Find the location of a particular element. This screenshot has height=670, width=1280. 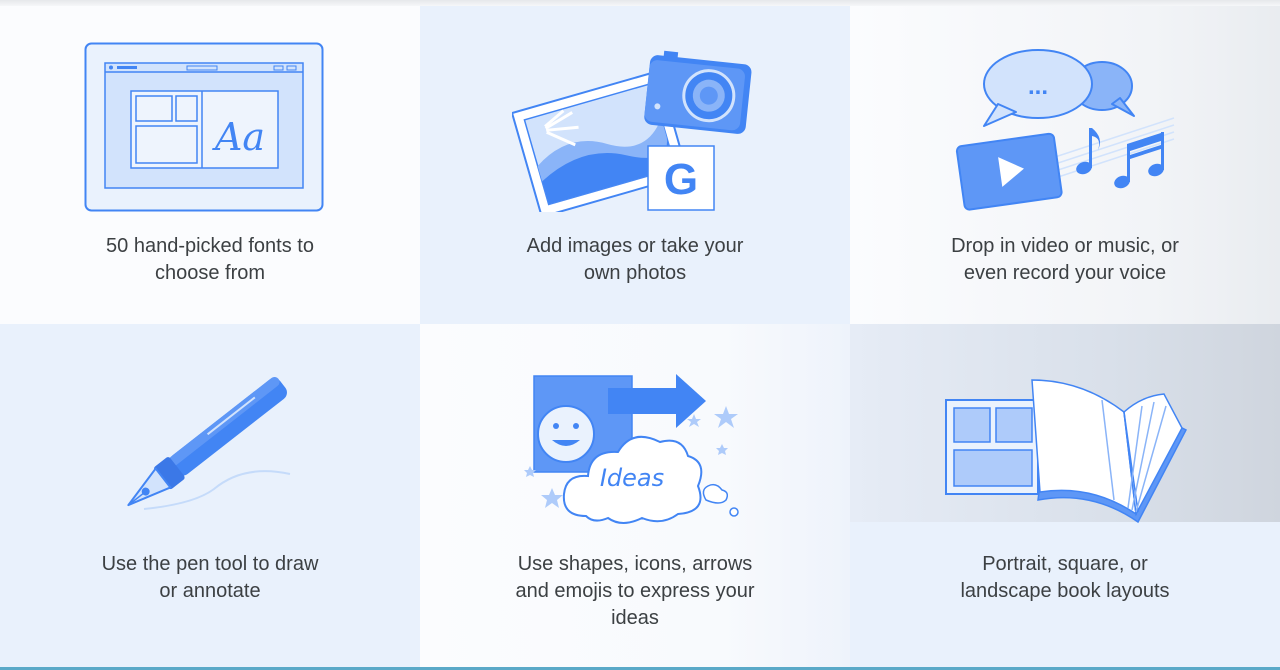

feature-caption: Add images or take your own photos is located at coordinates (635, 260).